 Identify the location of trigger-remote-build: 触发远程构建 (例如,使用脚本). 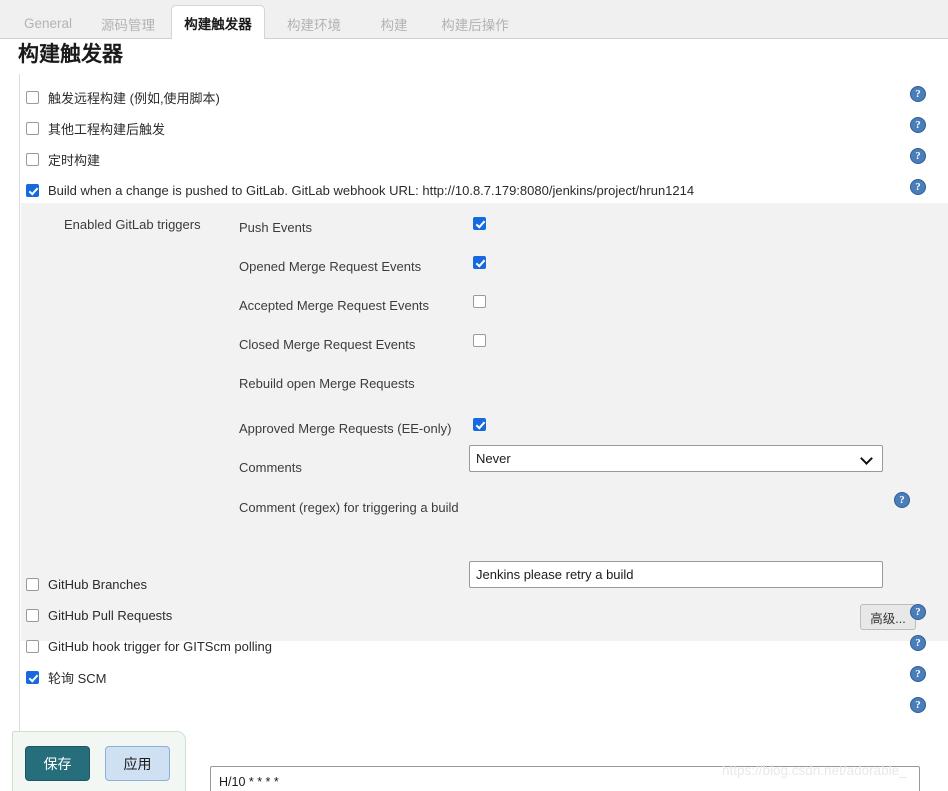
(484, 97).